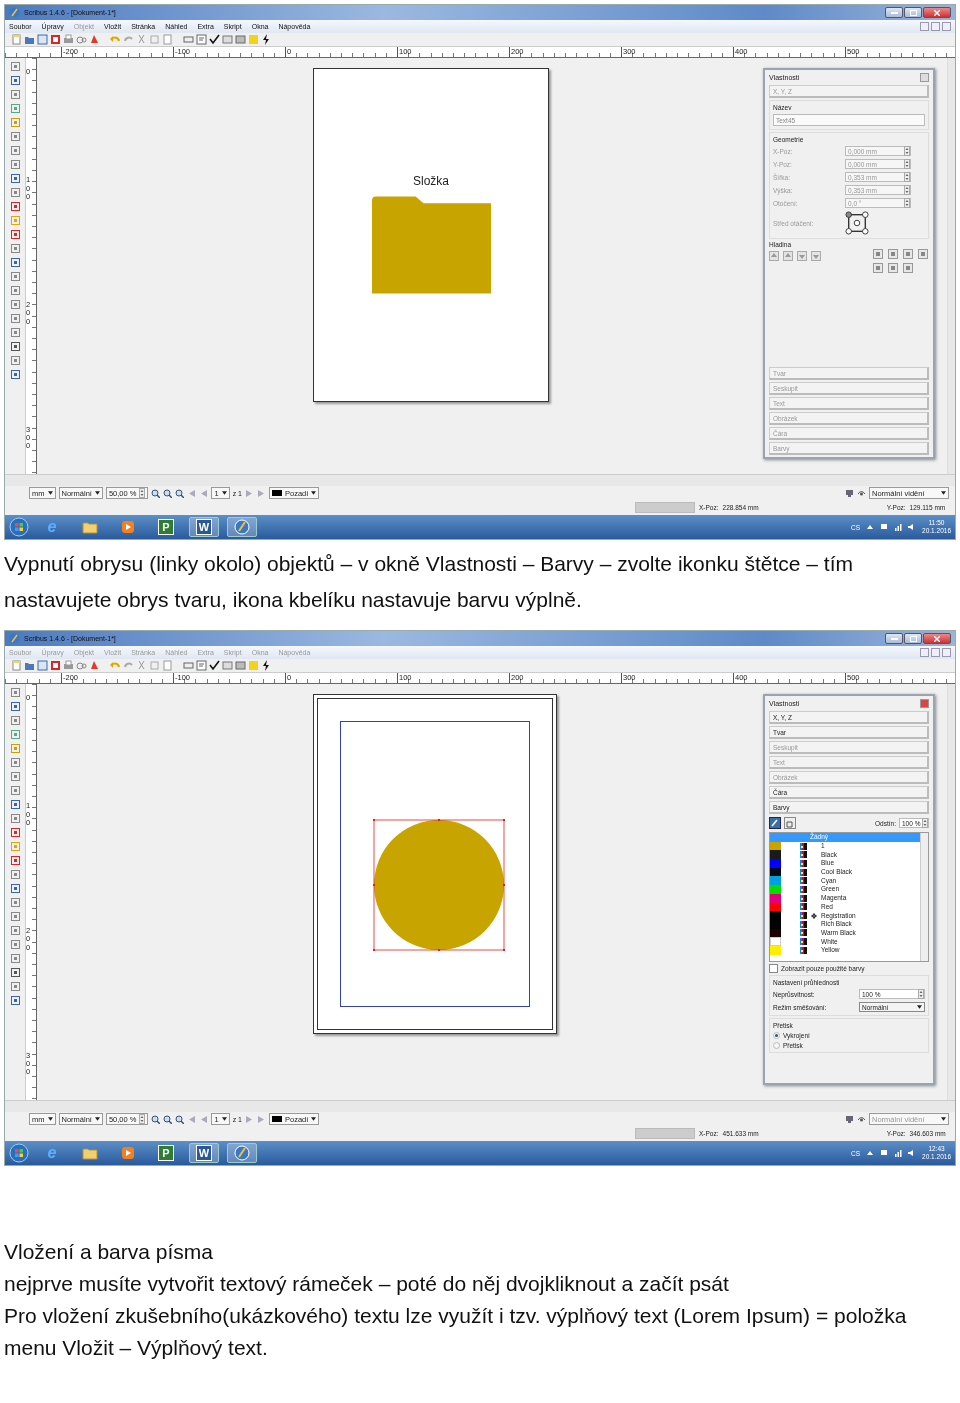 The image size is (960, 1403). Describe the element at coordinates (790, 823) in the screenshot. I see `bucket-icon` at that location.